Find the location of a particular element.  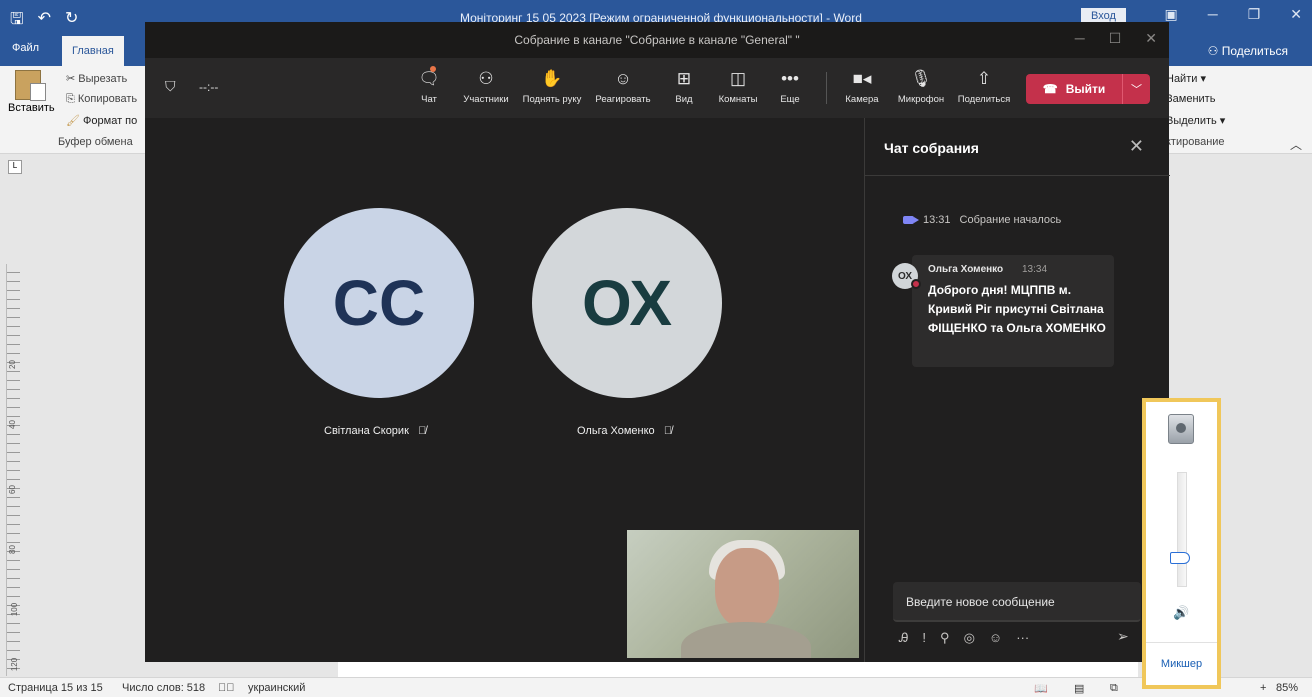

participant-name-tile: Ольга Хоменко 🎙̸ is located at coordinates (624, 431).